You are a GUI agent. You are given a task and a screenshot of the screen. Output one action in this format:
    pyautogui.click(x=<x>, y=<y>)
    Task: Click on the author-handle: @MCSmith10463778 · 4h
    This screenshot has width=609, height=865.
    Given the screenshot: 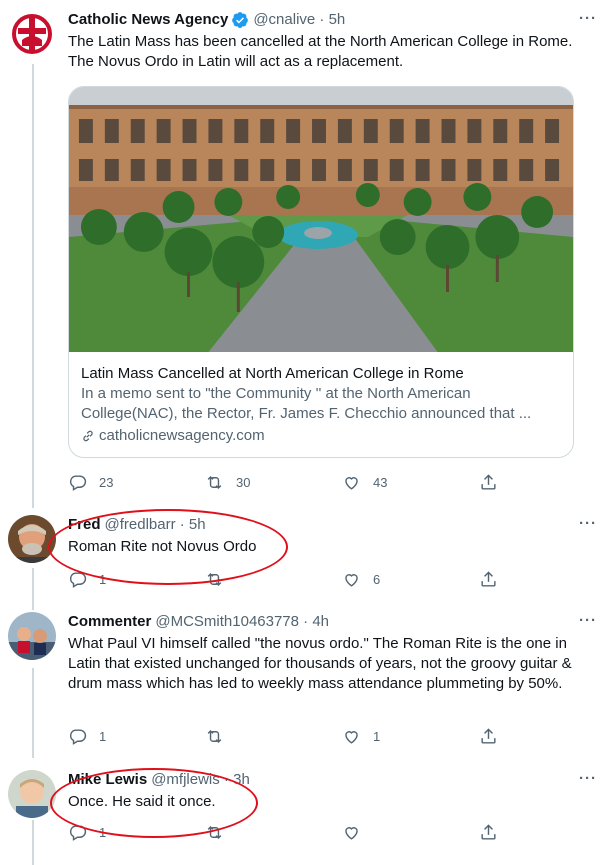 What is the action you would take?
    pyautogui.click(x=242, y=622)
    